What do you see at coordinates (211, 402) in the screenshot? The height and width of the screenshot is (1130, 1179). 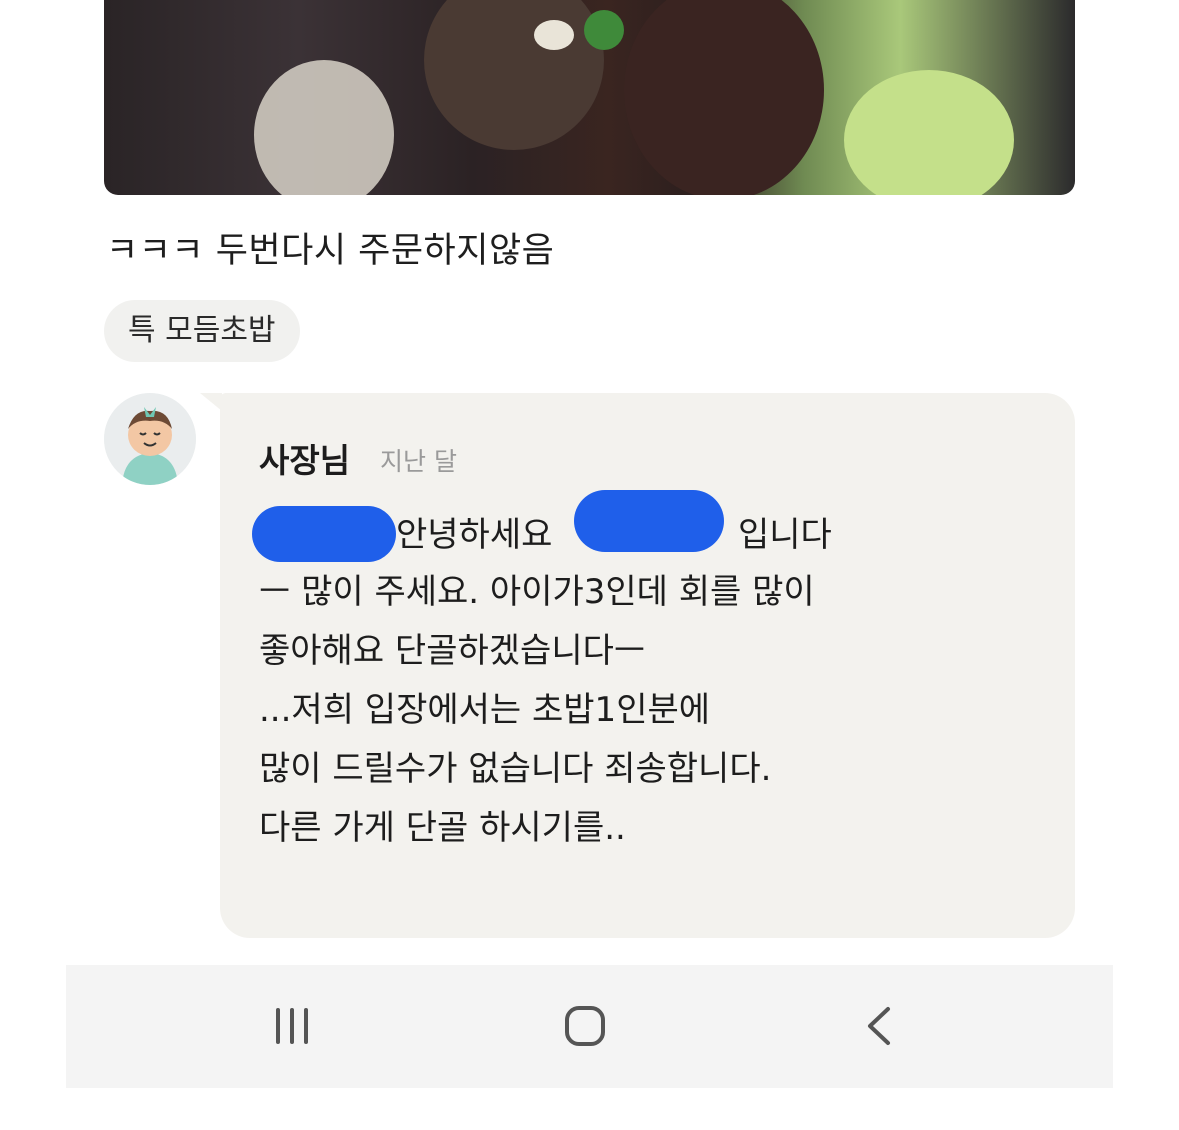 I see `reply-bubble-tail` at bounding box center [211, 402].